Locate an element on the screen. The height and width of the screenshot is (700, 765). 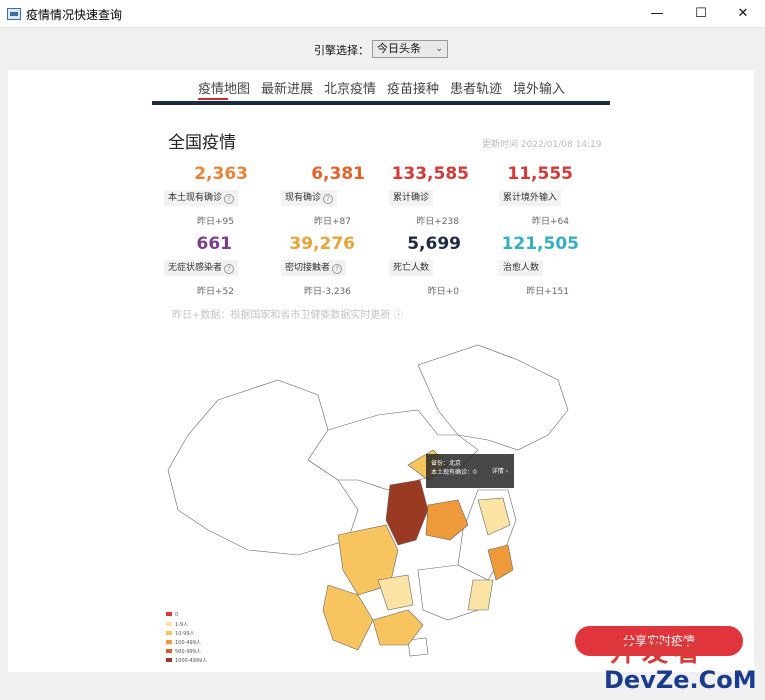
tab-latest-progress: 最新进展 is located at coordinates (287, 87).